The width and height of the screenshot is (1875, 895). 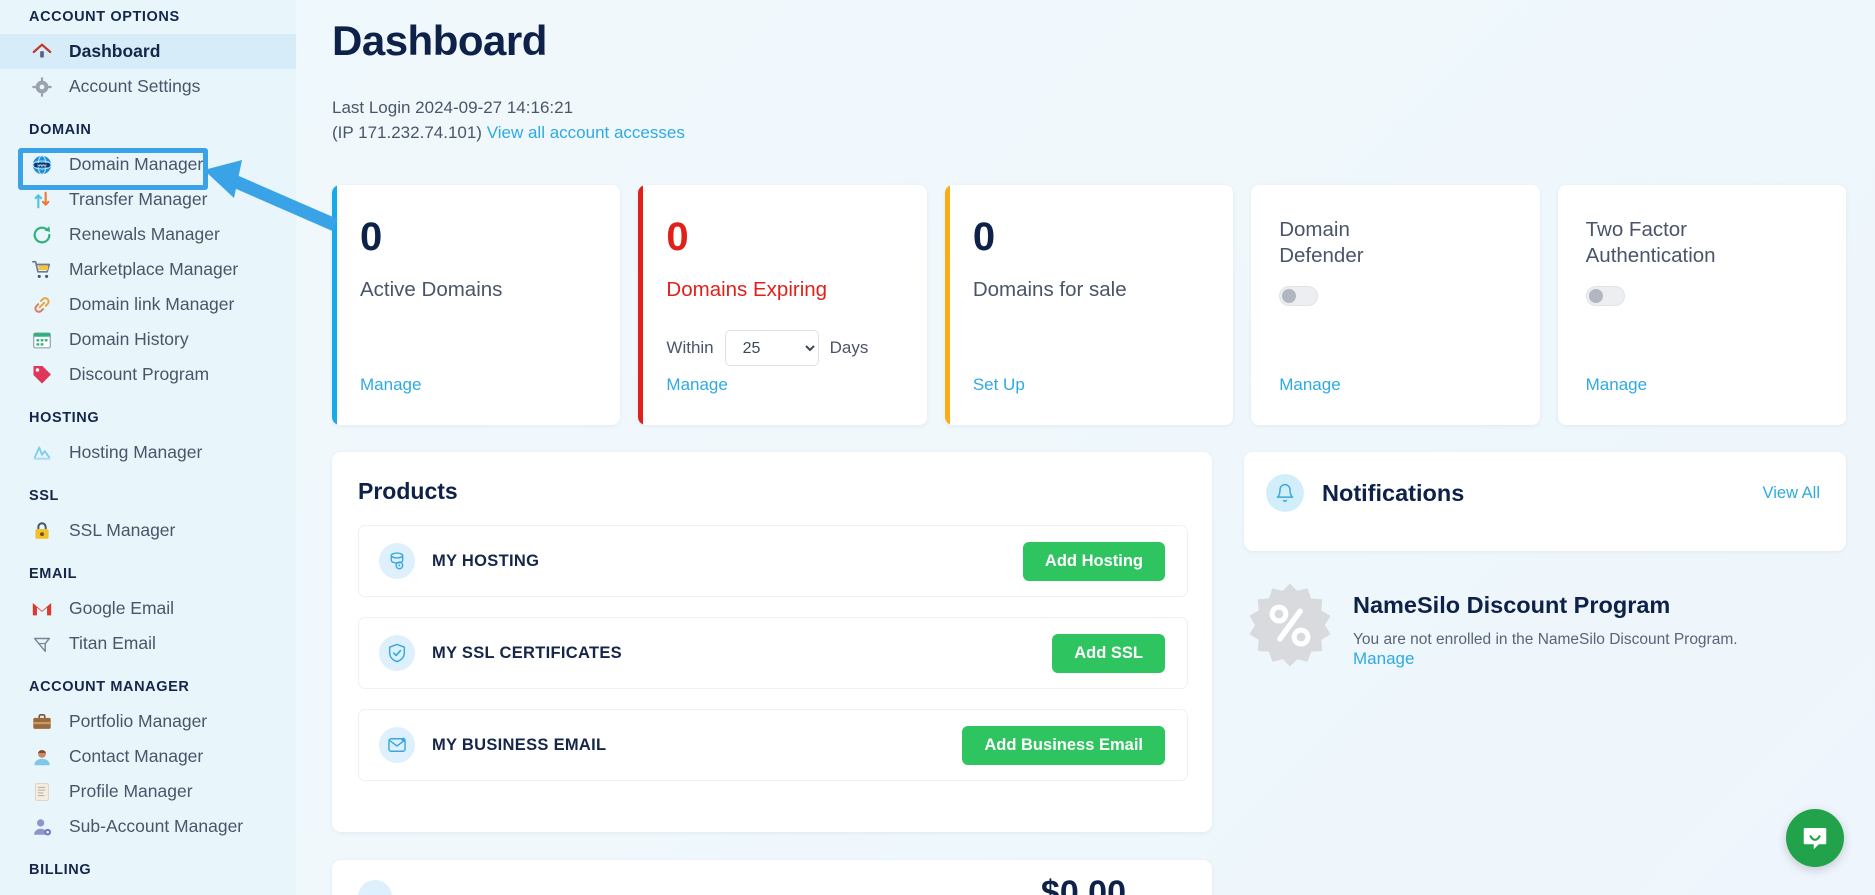 I want to click on expiring-within-row: Within 5101525306090 Days, so click(x=796, y=348).